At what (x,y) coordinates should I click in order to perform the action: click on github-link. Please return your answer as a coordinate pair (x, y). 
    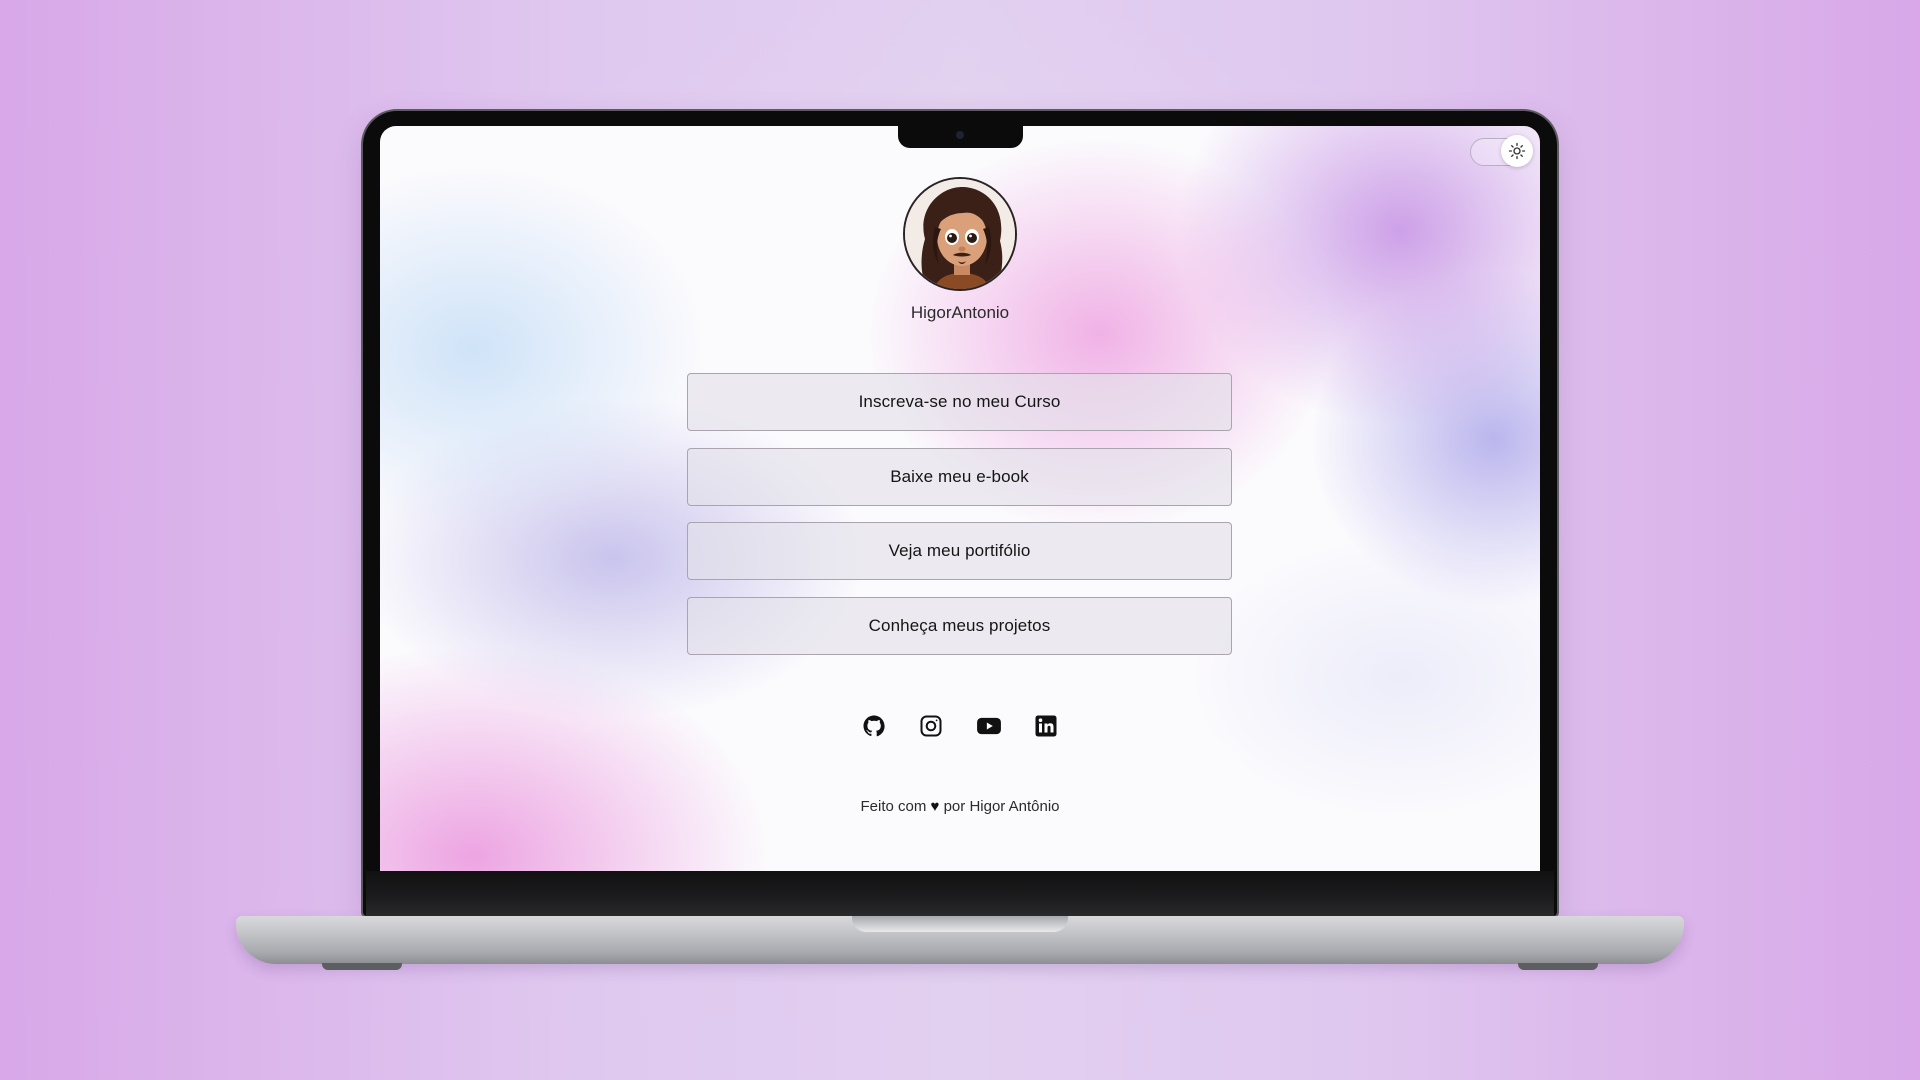
    Looking at the image, I should click on (874, 726).